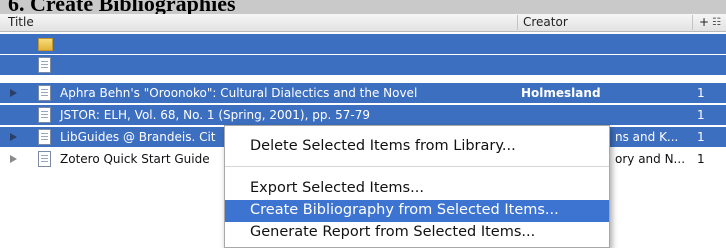 The width and height of the screenshot is (726, 248). I want to click on row-creator: Holmesland, so click(561, 93).